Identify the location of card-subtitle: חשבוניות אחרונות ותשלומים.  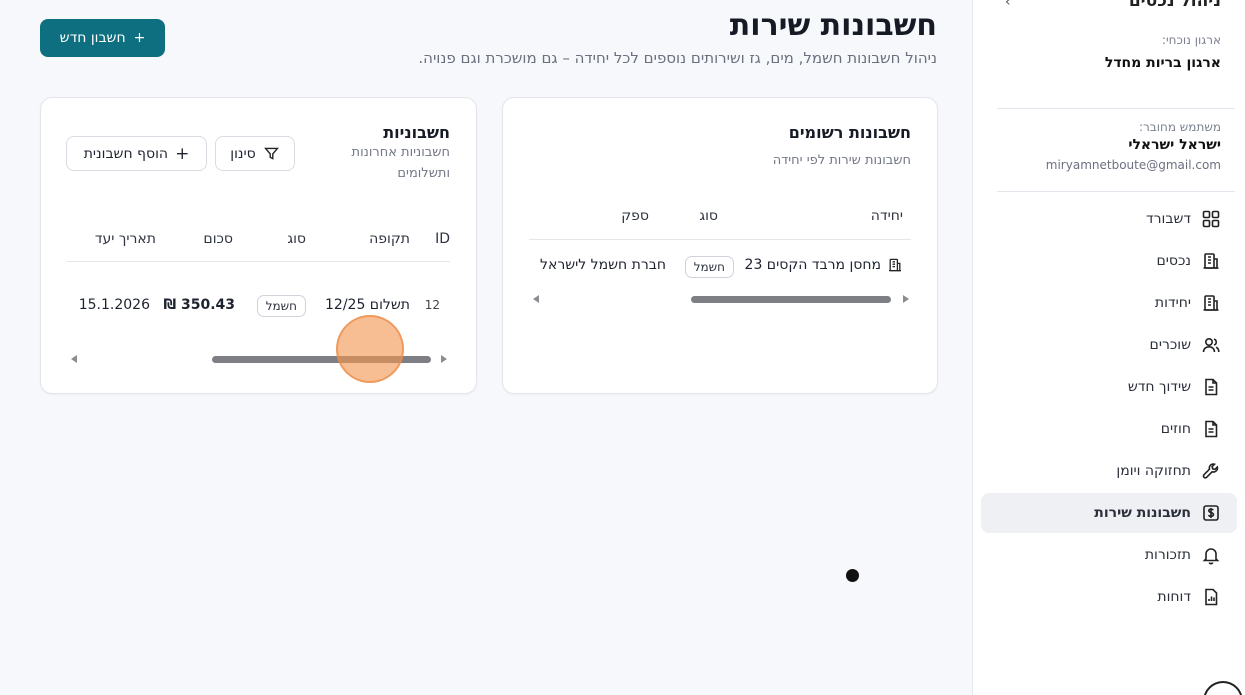
(400, 163).